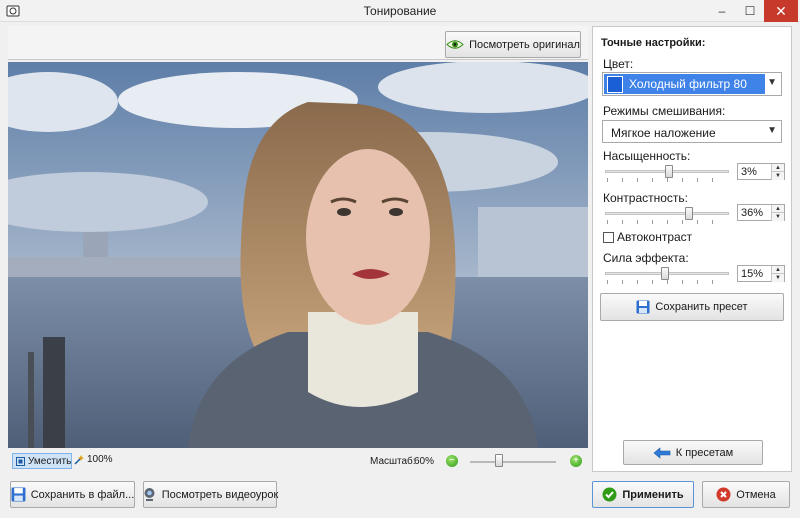 The height and width of the screenshot is (518, 800). I want to click on view-original-label: Посмотреть оригинал, so click(524, 44).